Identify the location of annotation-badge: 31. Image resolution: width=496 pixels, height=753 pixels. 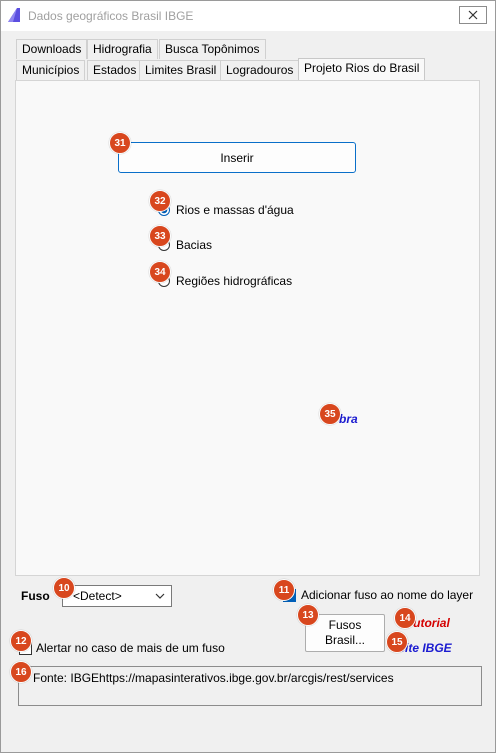
(120, 143).